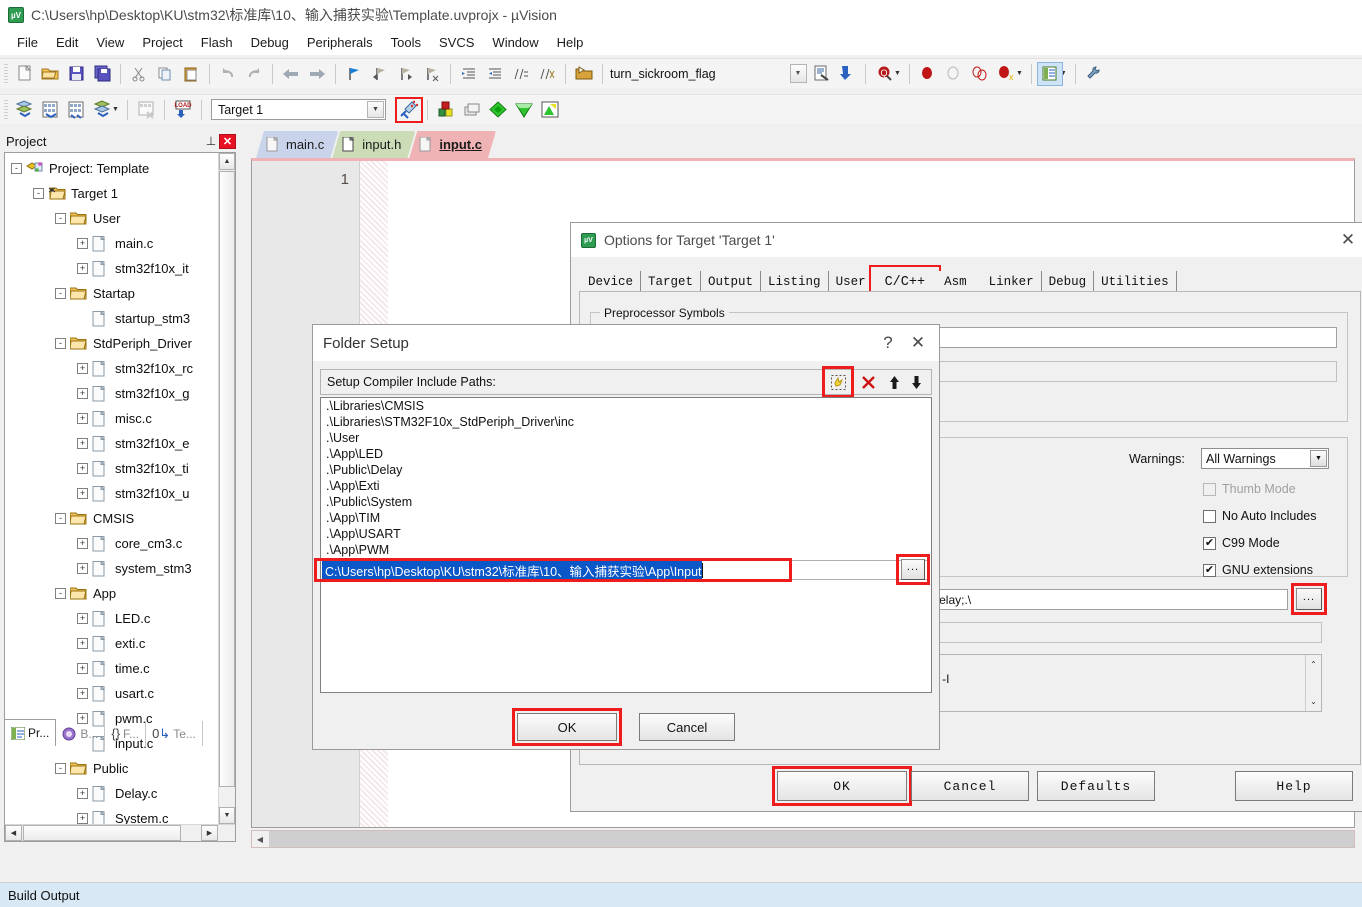 This screenshot has height=907, width=1362. Describe the element at coordinates (584, 74) in the screenshot. I see `open-source-icon` at that location.